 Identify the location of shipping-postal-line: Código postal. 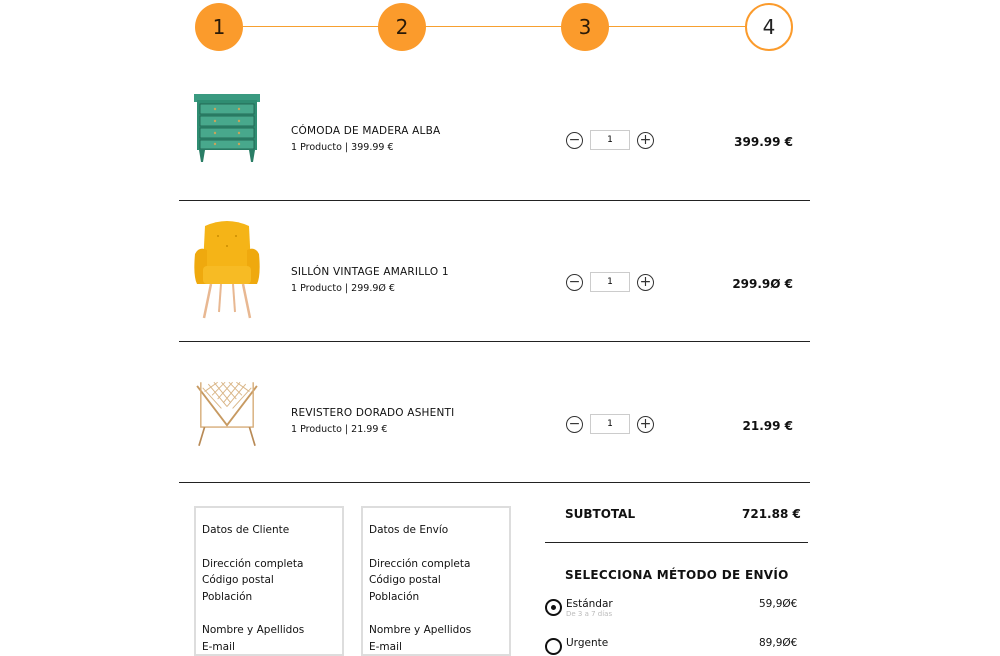
(405, 580).